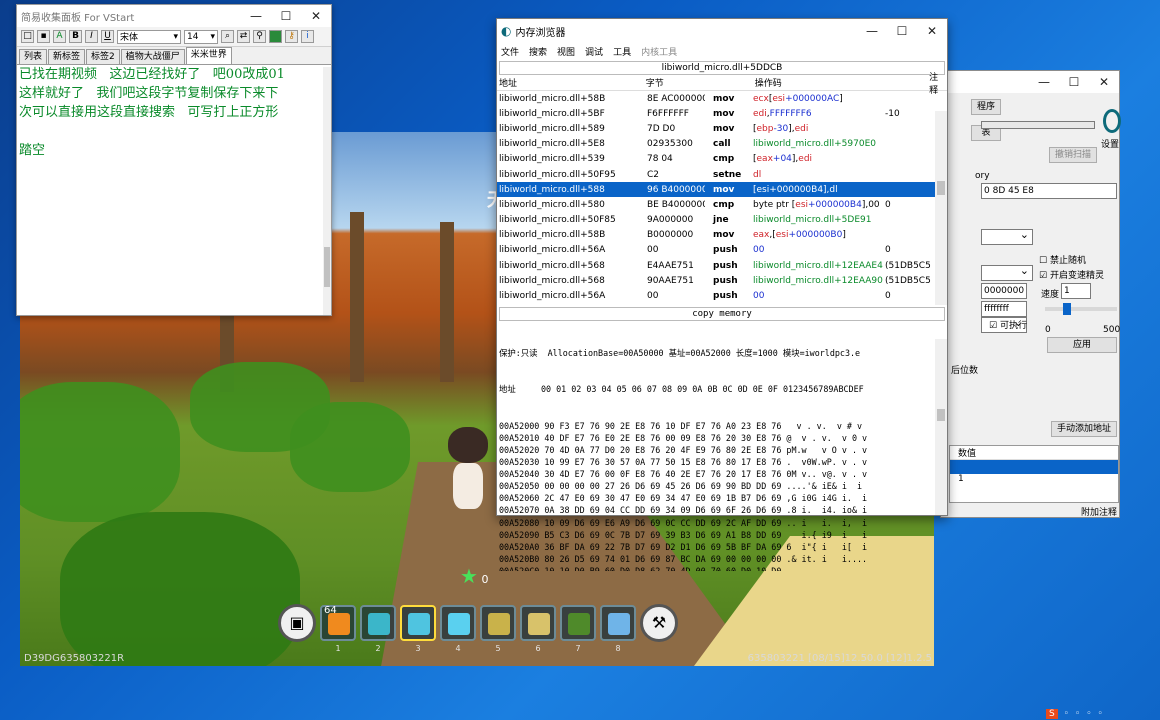  What do you see at coordinates (722, 68) in the screenshot?
I see `disasm-address-bar: libiworld_micro.dll+5DDCB` at bounding box center [722, 68].